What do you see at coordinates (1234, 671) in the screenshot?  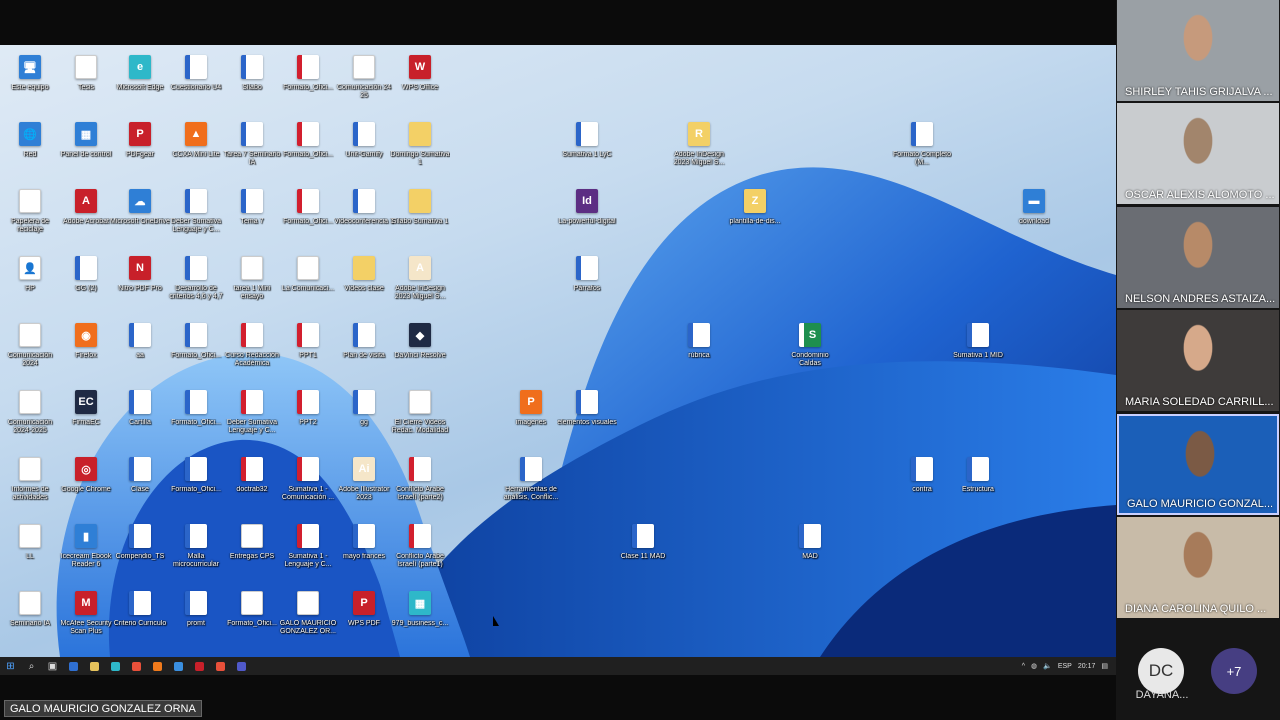 I see `more-participants-button: +7` at bounding box center [1234, 671].